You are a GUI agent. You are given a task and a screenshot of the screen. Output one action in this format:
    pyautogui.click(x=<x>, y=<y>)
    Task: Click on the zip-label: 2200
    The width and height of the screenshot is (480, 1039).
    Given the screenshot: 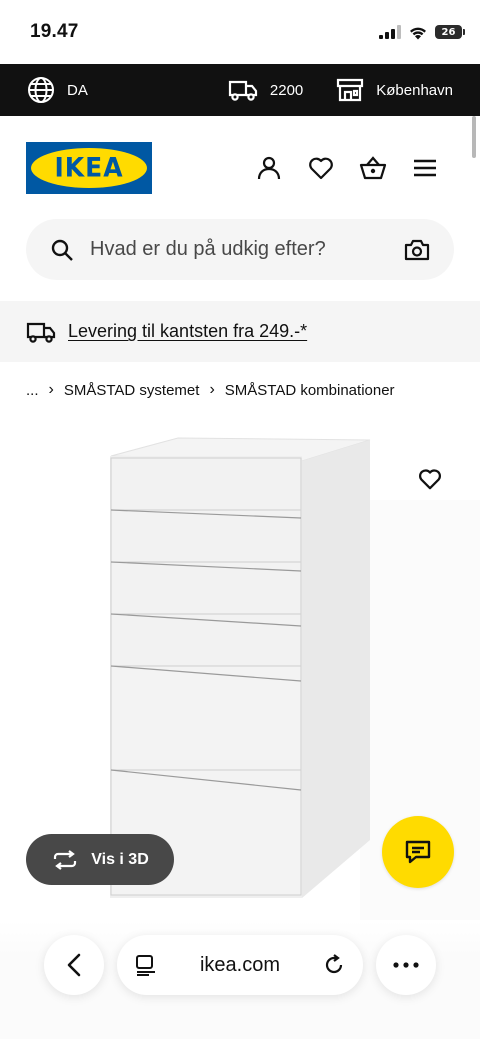 What is the action you would take?
    pyautogui.click(x=286, y=90)
    